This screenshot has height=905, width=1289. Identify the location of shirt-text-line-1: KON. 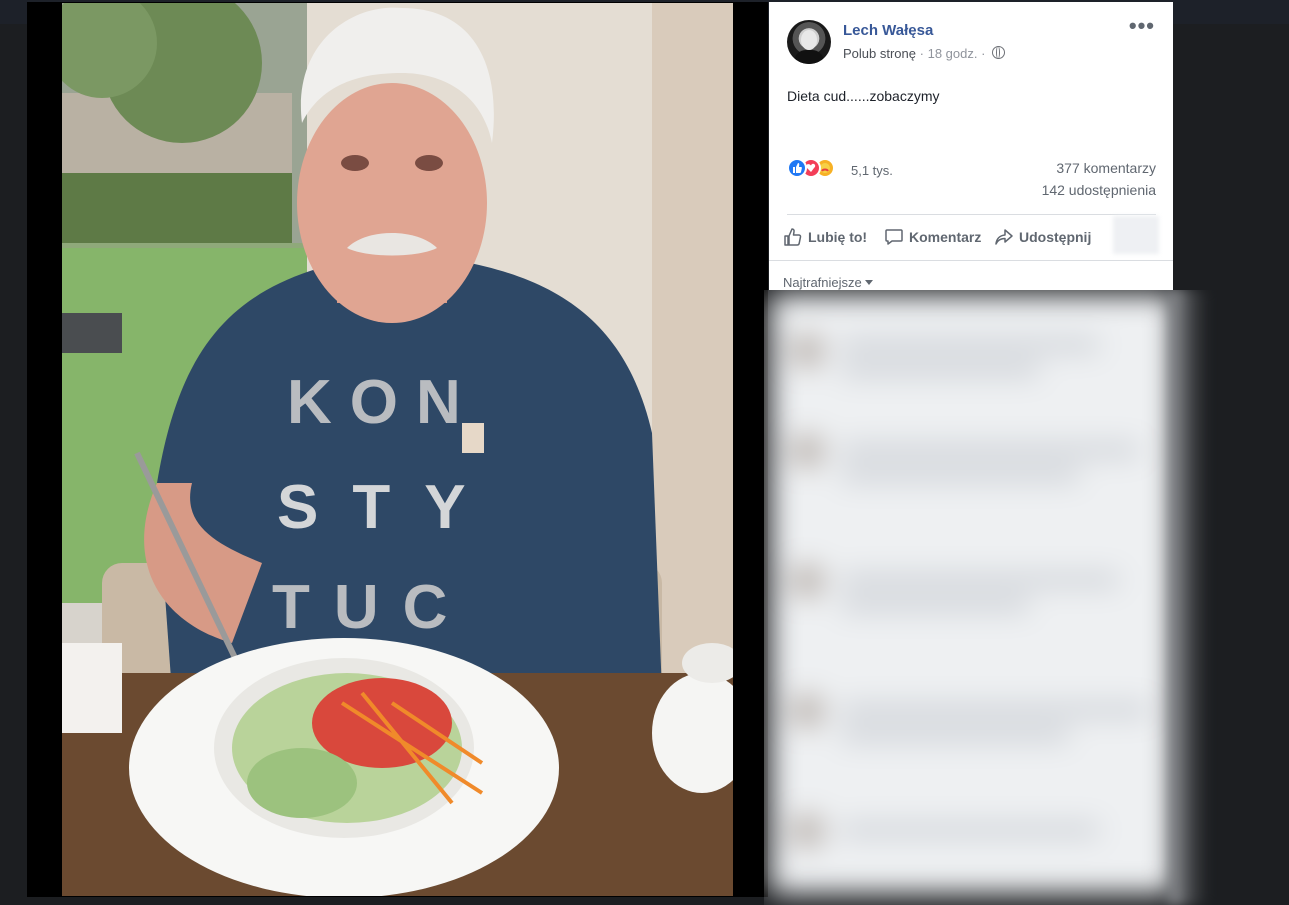
(383, 402).